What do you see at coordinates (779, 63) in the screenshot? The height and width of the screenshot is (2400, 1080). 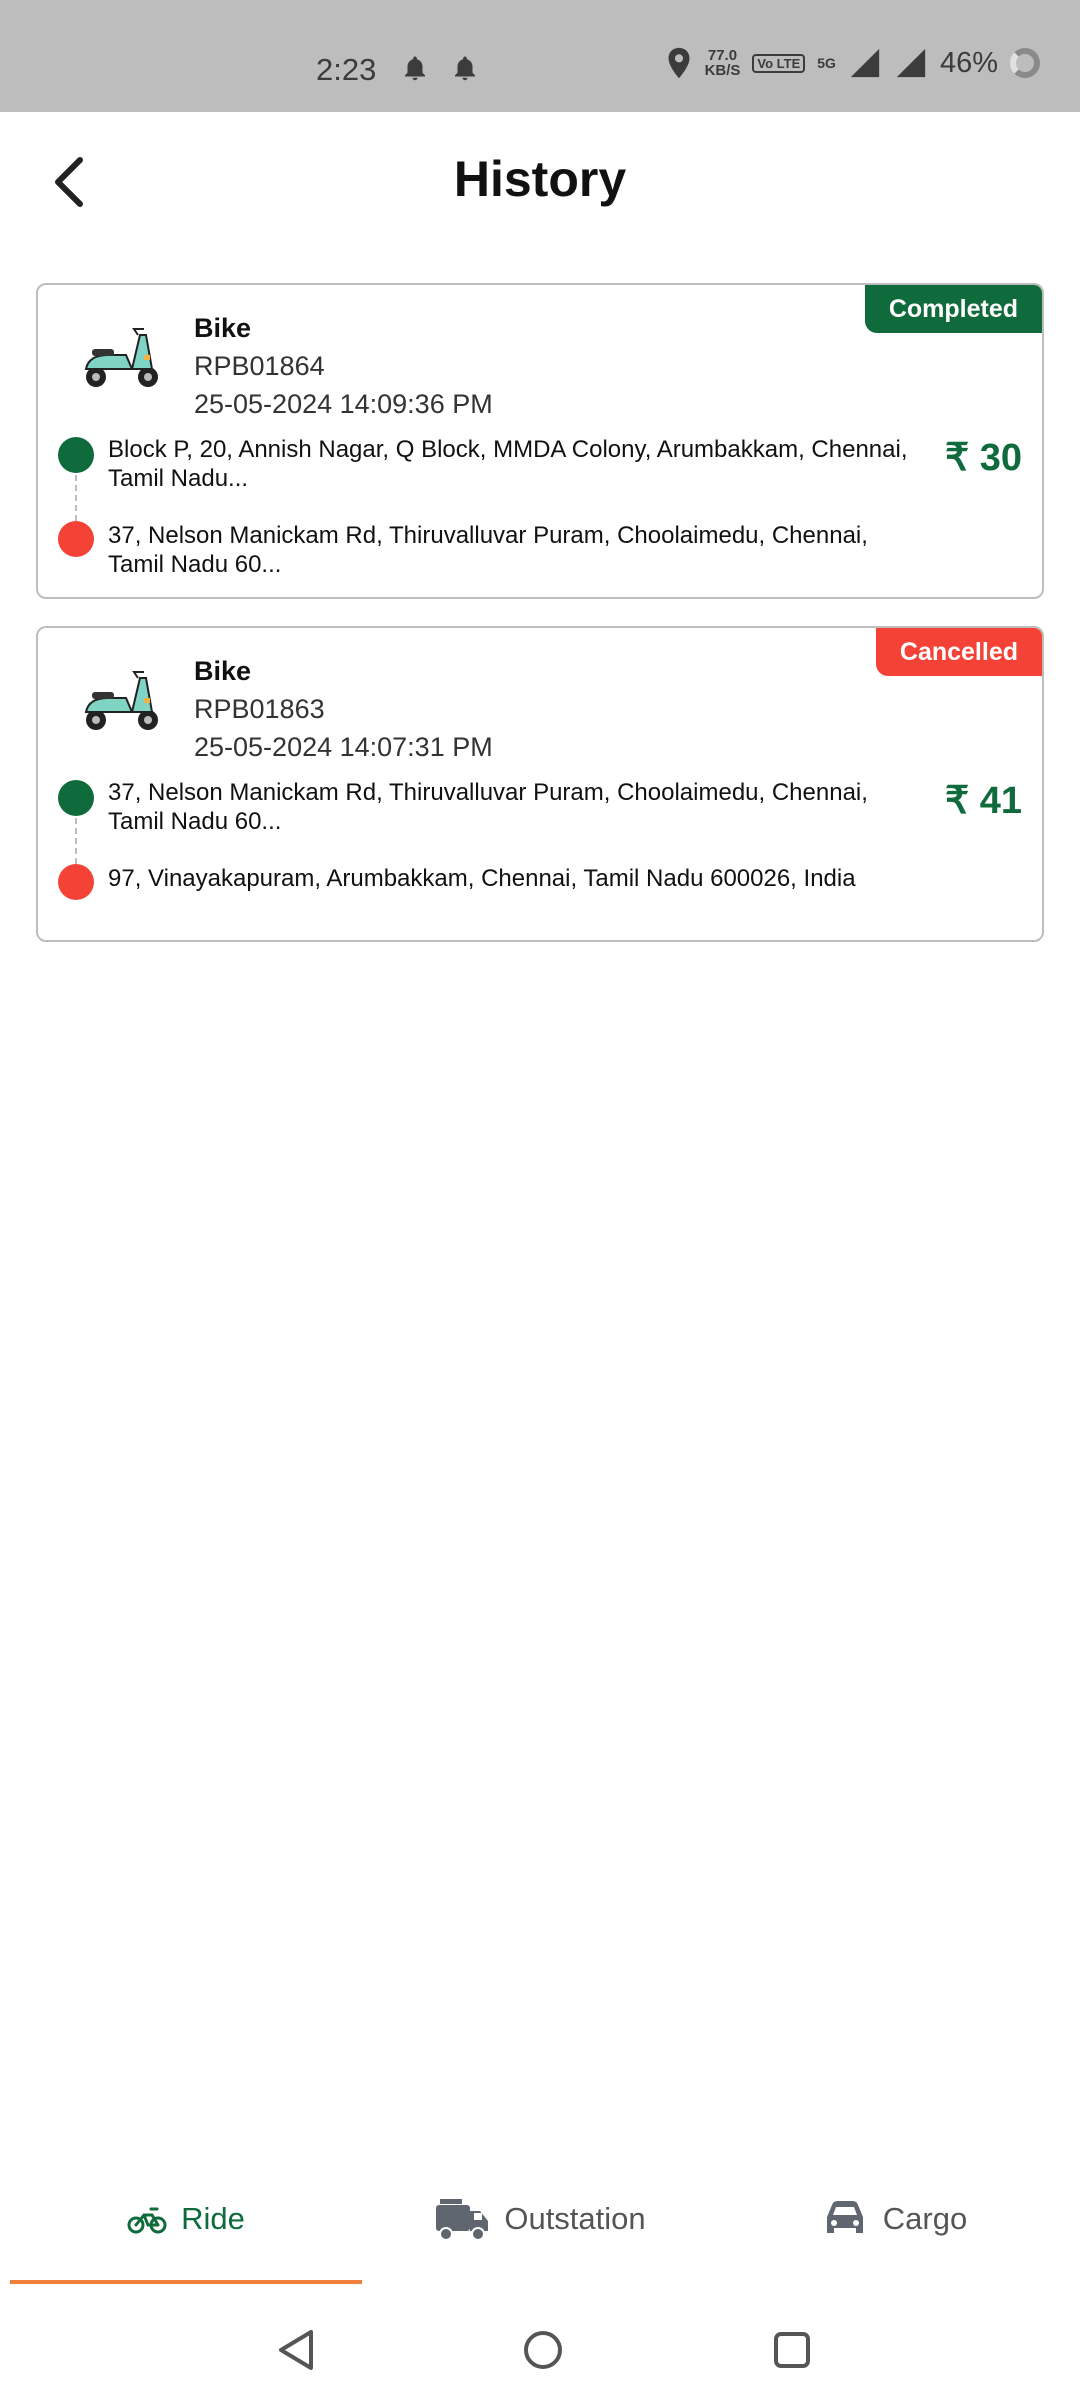 I see `volte-badge: Vo LTE` at bounding box center [779, 63].